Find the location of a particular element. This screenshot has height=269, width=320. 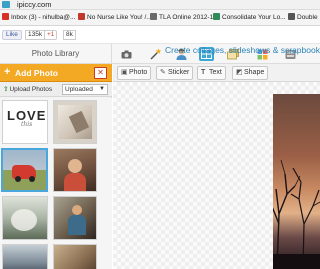

bookmark-tla-online: TLA Online 2012-13 is located at coordinates (183, 18).